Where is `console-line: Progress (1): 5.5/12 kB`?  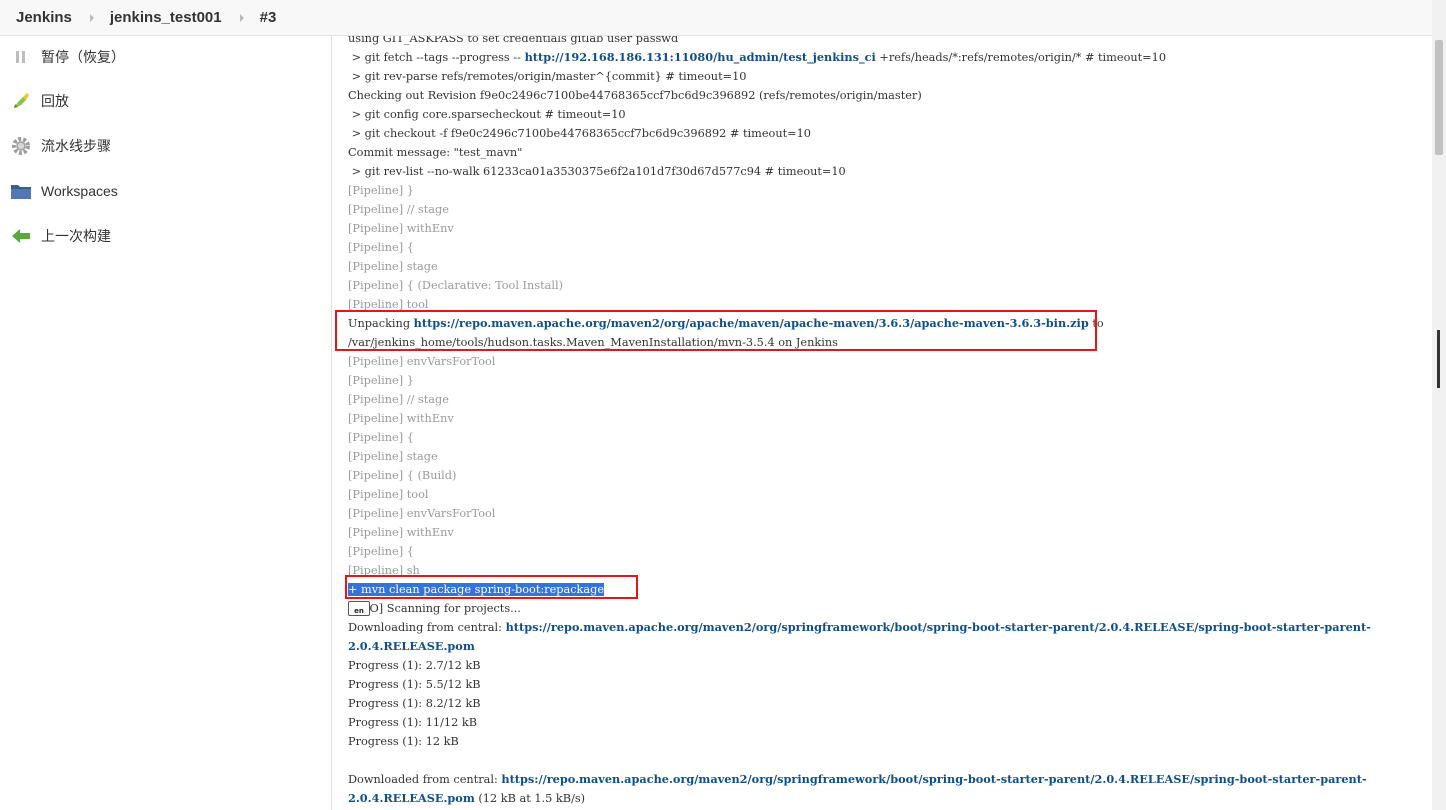 console-line: Progress (1): 5.5/12 kB is located at coordinates (414, 684).